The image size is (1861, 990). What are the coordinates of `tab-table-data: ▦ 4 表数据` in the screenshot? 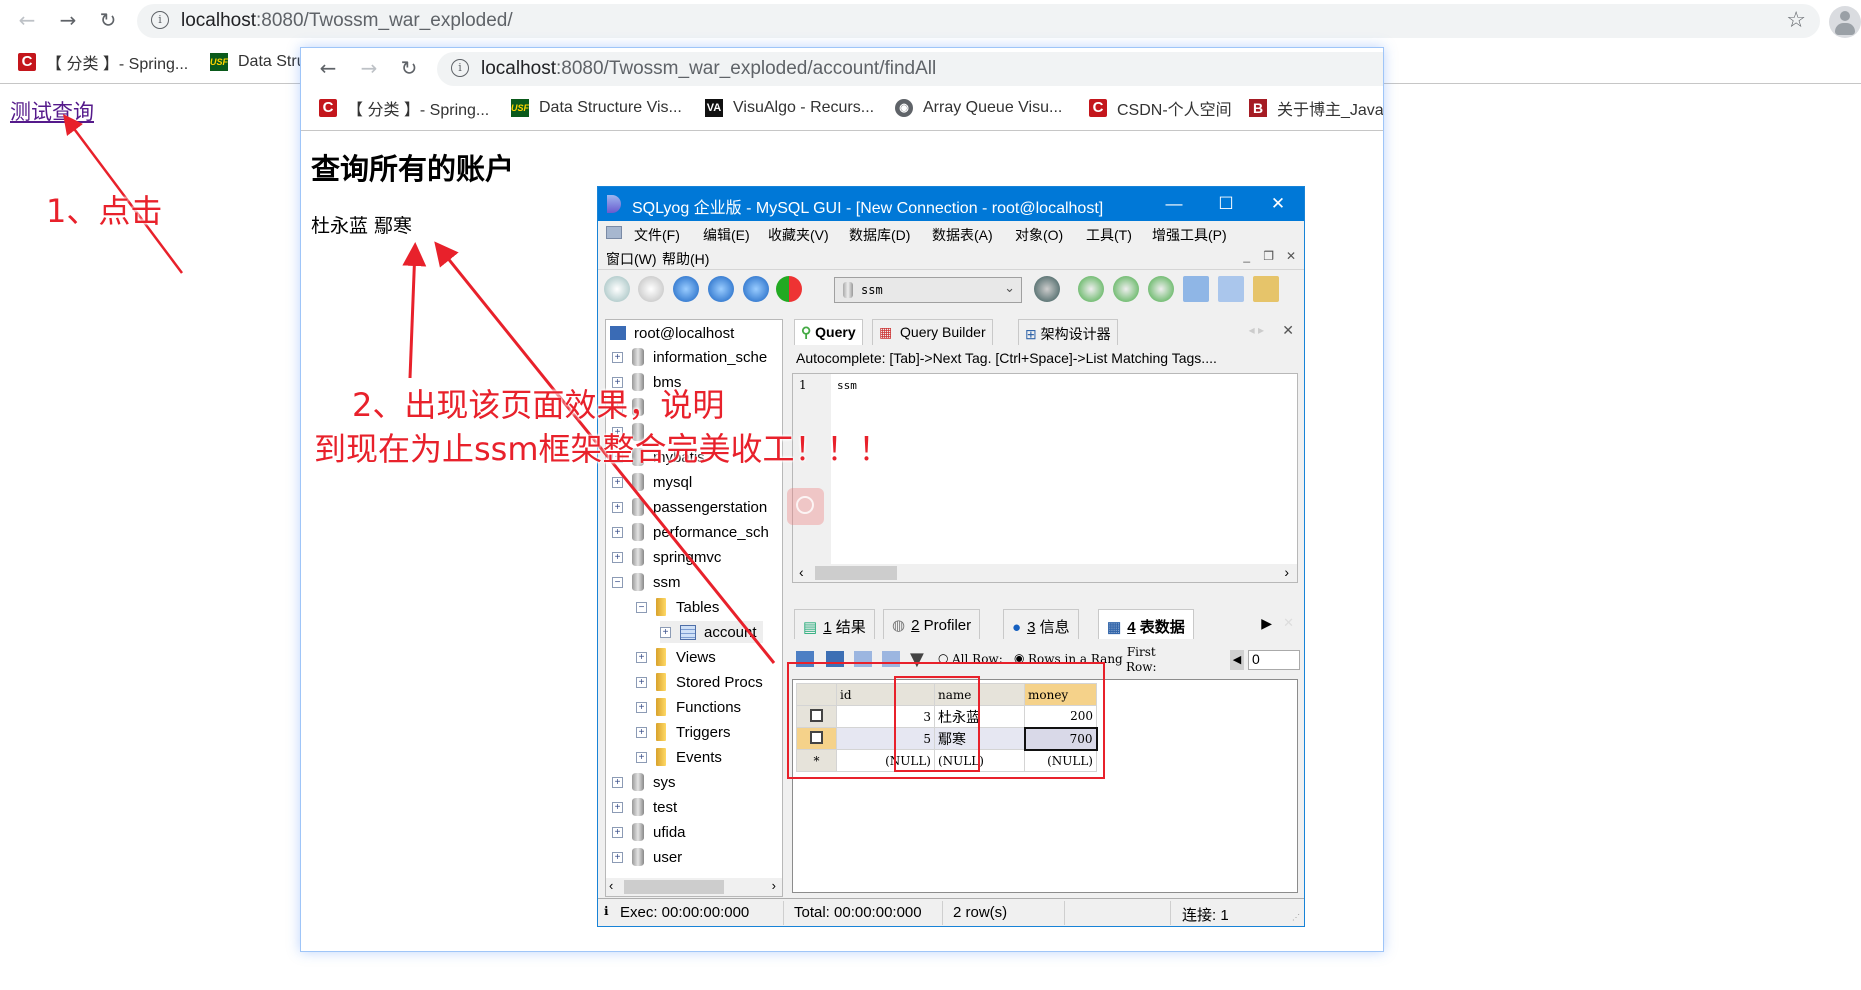 It's located at (1146, 624).